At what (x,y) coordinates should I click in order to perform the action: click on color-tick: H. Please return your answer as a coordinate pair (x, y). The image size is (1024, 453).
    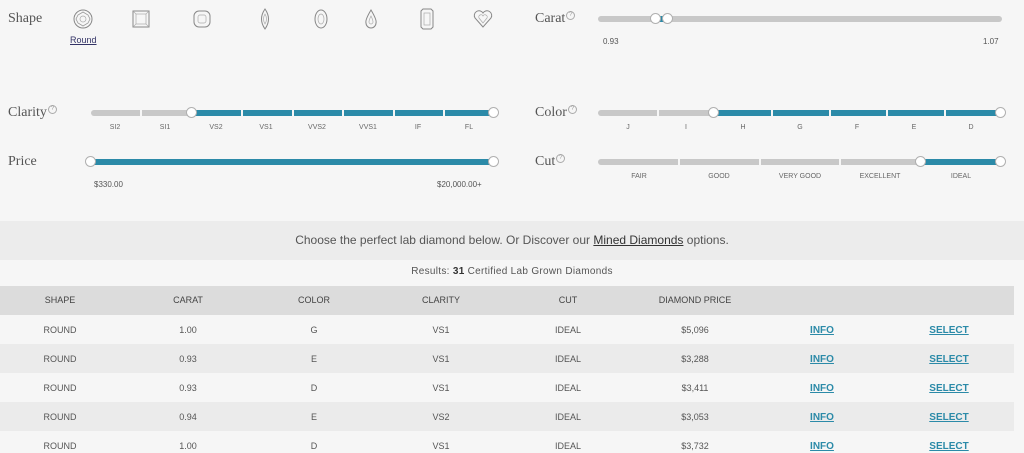
    Looking at the image, I should click on (742, 127).